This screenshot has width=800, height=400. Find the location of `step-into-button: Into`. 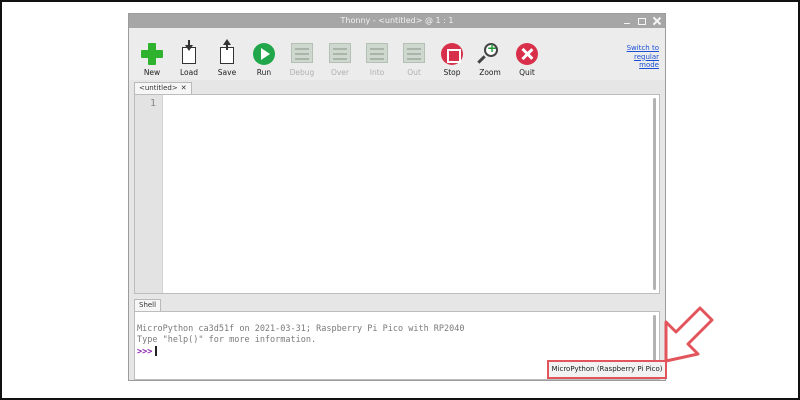

step-into-button: Into is located at coordinates (377, 60).